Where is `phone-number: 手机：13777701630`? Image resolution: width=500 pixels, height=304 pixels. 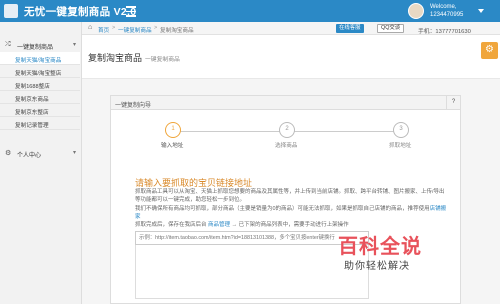 phone-number: 手机：13777701630 is located at coordinates (444, 31).